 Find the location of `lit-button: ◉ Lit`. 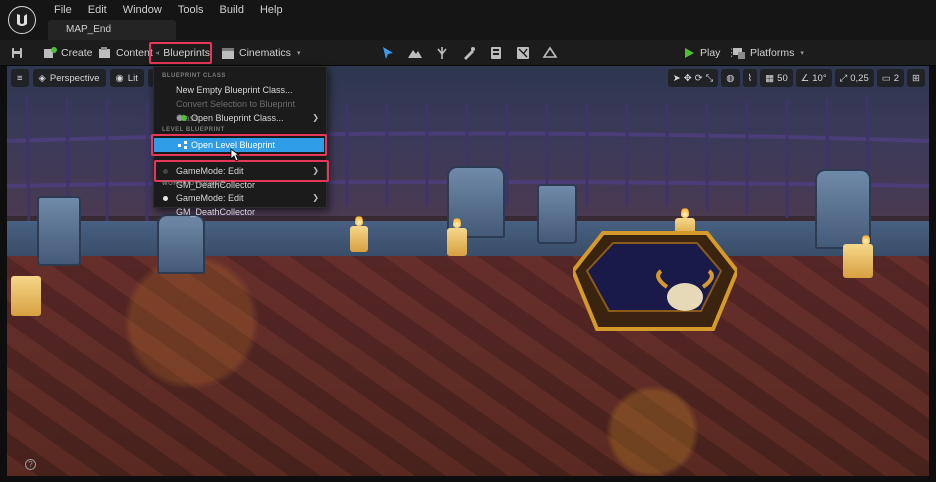

lit-button: ◉ Lit is located at coordinates (126, 78).